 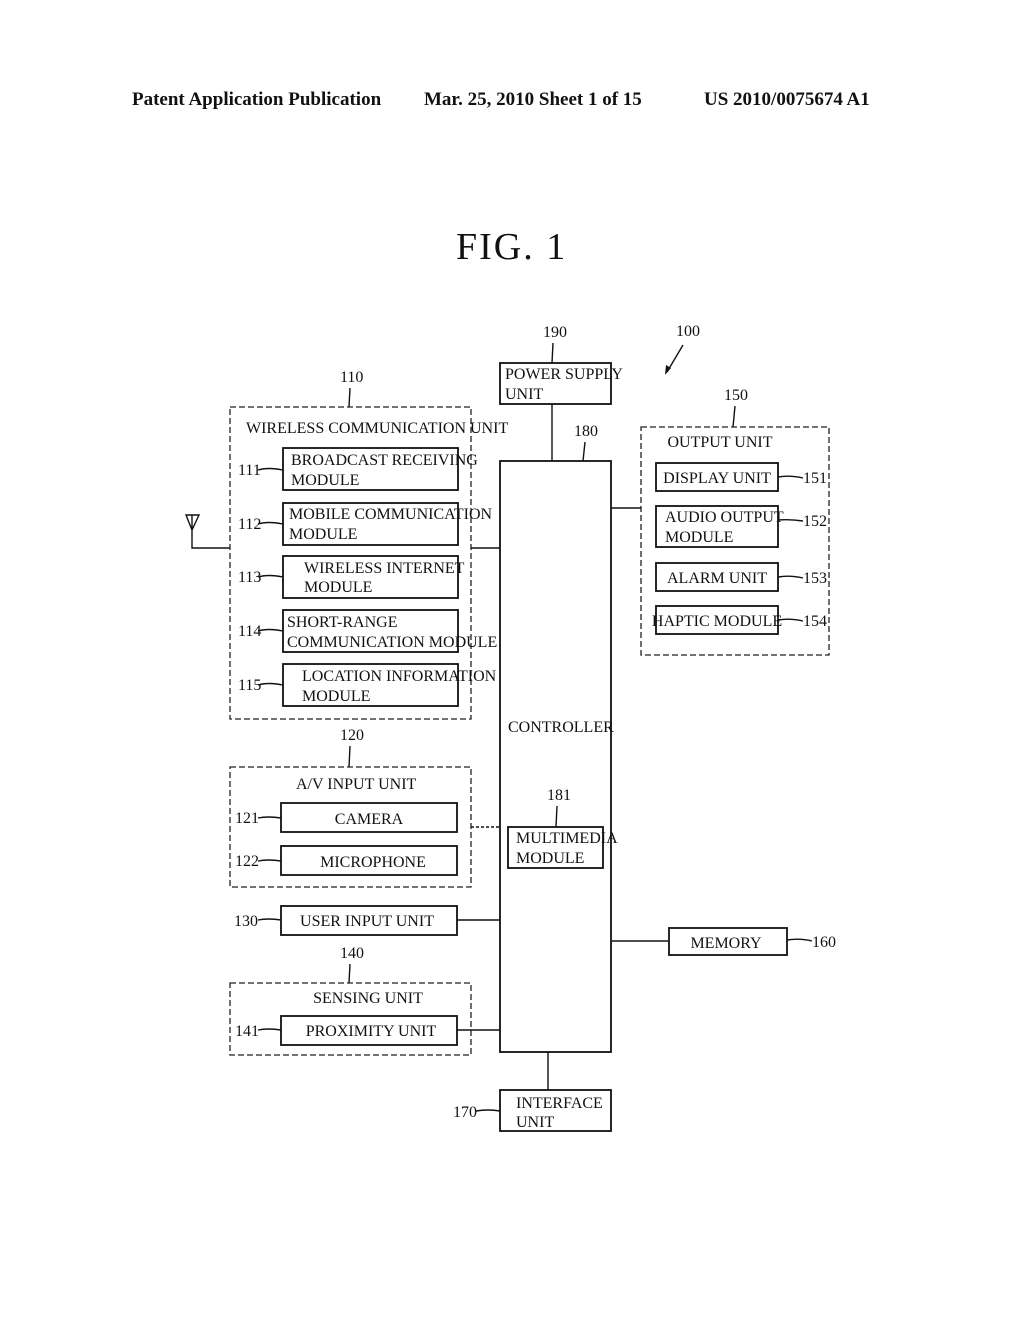 I want to click on module-audio-output: AUDIO OUTPUT MODULE 152, so click(x=741, y=526).